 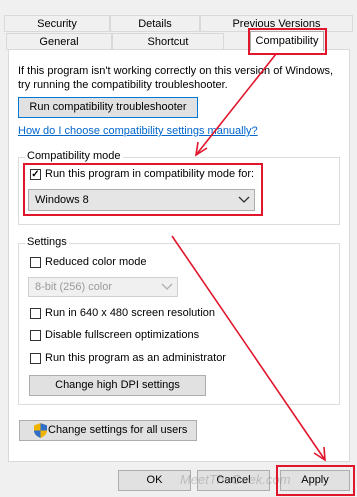 What do you see at coordinates (155, 23) in the screenshot?
I see `tab-details: Details` at bounding box center [155, 23].